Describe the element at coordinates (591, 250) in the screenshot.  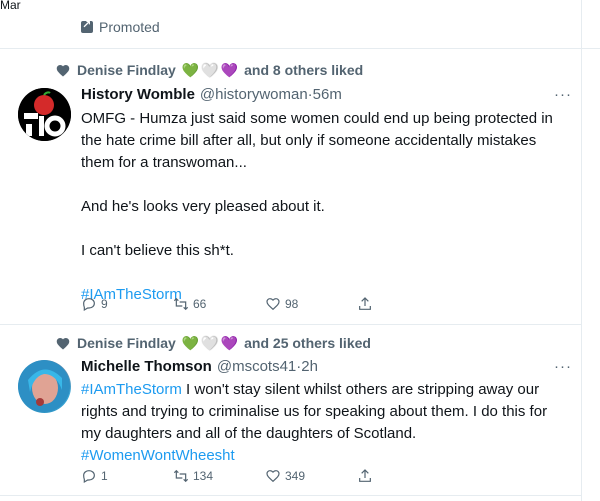
I see `right-column-edge` at that location.